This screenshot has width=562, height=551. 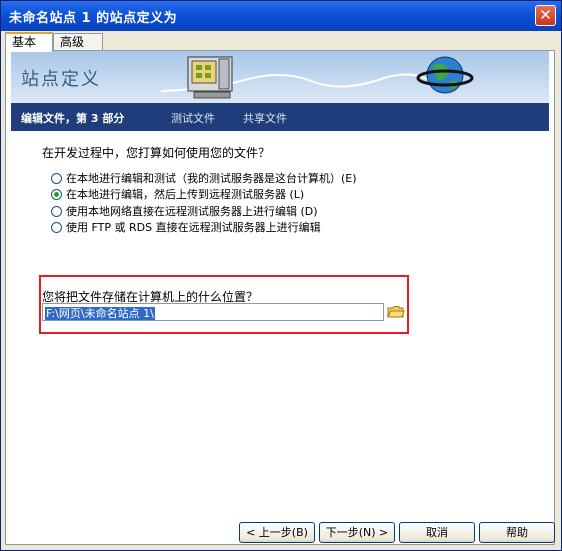 I want to click on computer-icon, so click(x=210, y=77).